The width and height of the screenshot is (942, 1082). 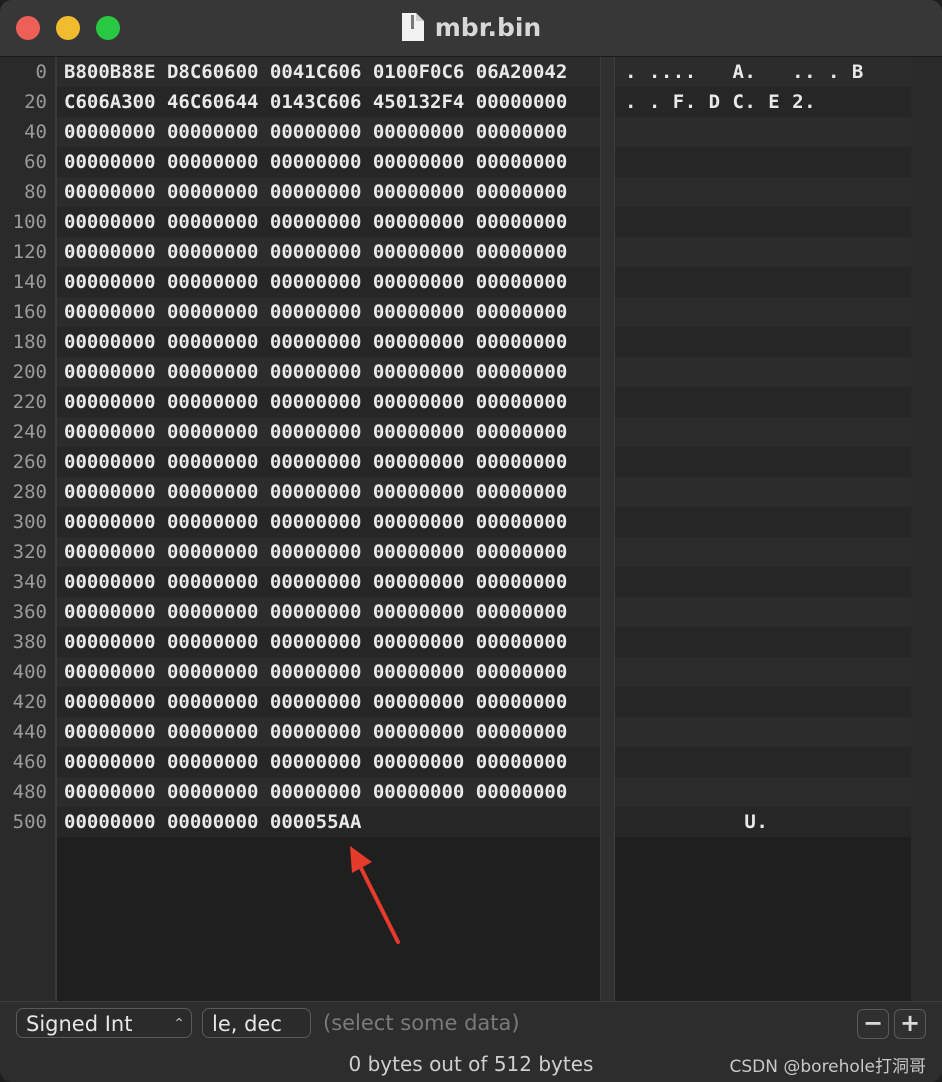 What do you see at coordinates (29, 612) in the screenshot?
I see `offset-label: 360` at bounding box center [29, 612].